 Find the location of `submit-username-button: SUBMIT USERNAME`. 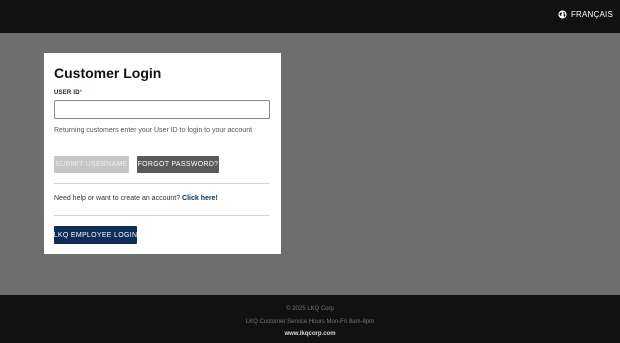

submit-username-button: SUBMIT USERNAME is located at coordinates (91, 164).